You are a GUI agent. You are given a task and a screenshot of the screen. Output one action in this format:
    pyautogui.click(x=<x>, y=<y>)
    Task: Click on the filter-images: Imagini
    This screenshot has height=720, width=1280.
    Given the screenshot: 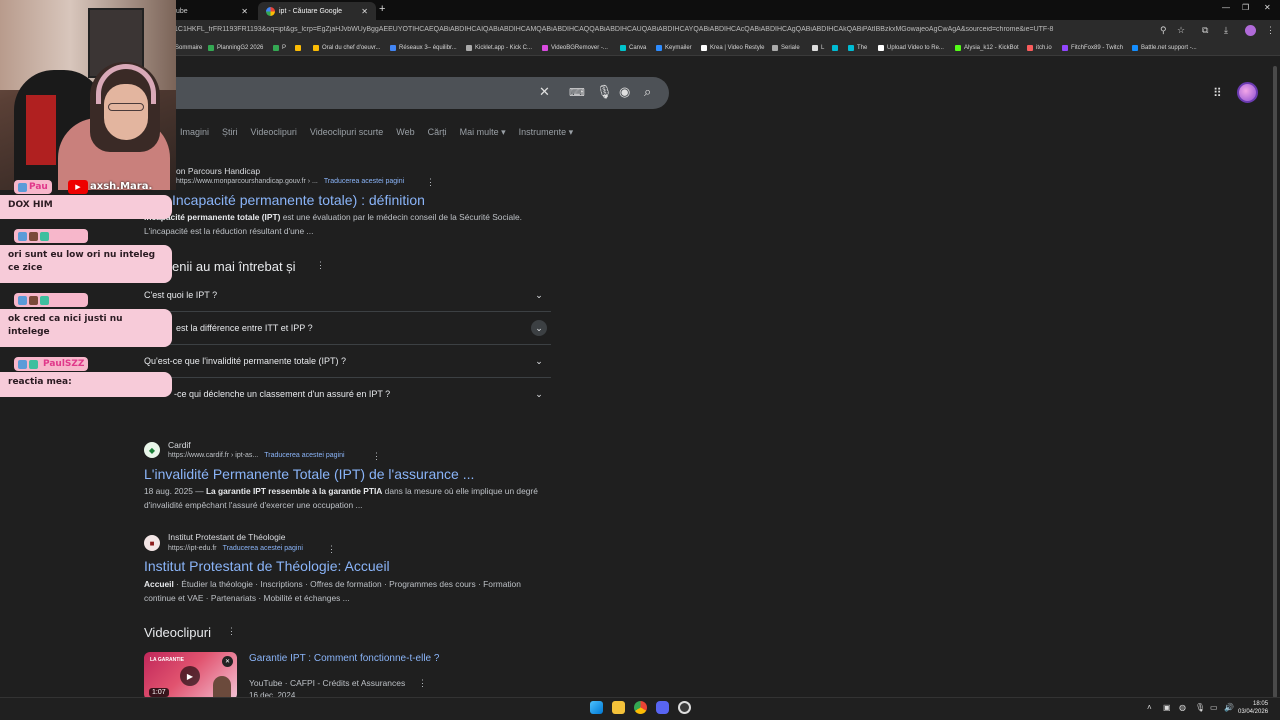 What is the action you would take?
    pyautogui.click(x=194, y=132)
    